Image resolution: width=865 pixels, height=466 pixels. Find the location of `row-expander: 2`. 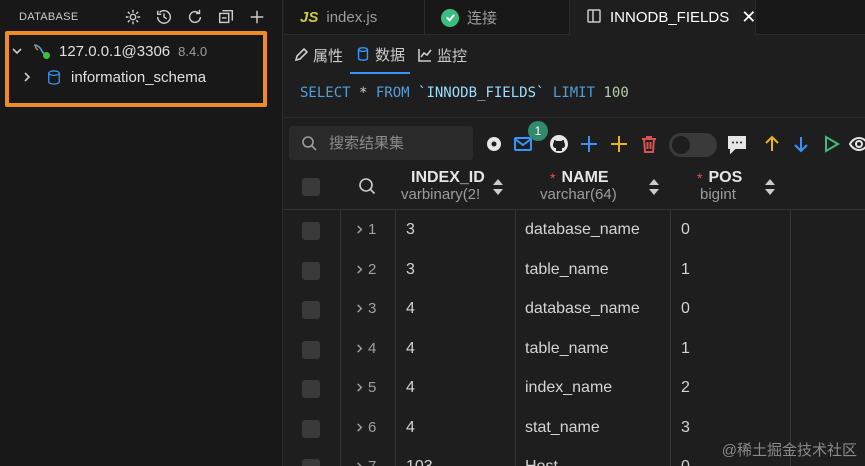

row-expander: 2 is located at coordinates (365, 269).